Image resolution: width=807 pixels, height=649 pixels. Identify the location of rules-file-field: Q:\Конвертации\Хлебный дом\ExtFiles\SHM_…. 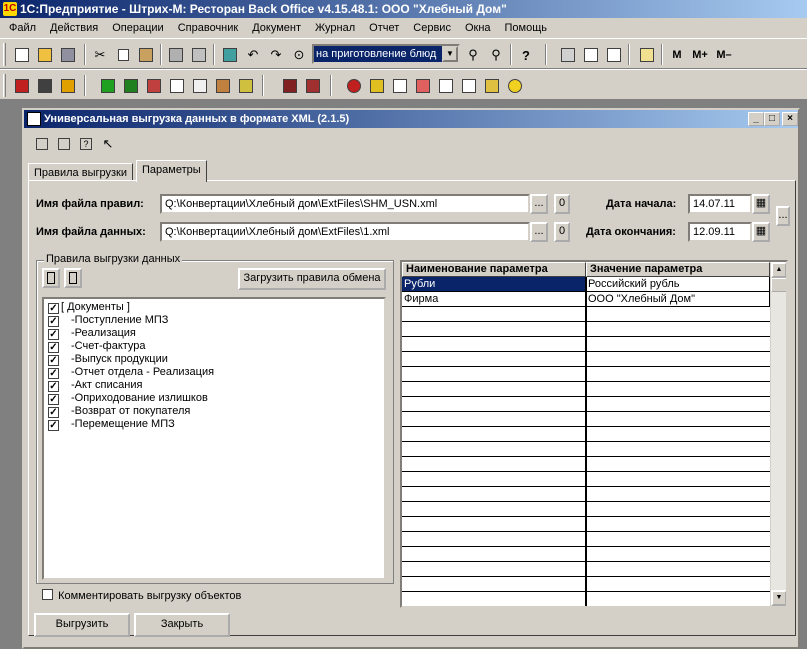
(345, 204).